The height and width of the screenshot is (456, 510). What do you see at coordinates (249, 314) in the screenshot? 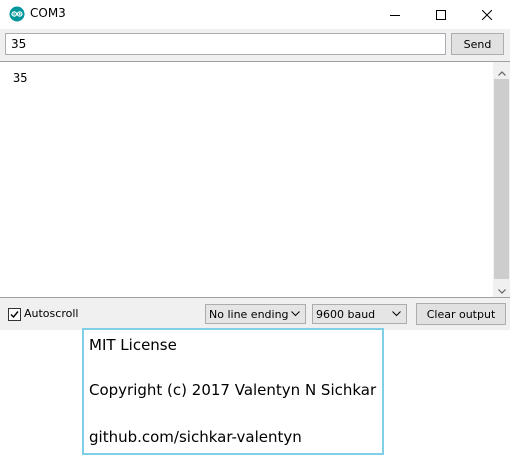
I see `line-ending-value: No line ending` at bounding box center [249, 314].